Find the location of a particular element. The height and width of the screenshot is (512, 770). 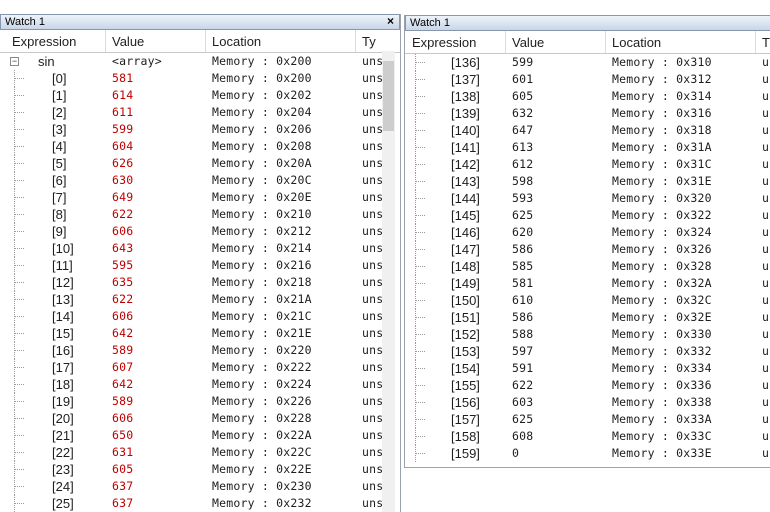

table-row: [154] 591 Memory : 0x334 u is located at coordinates (587, 368).